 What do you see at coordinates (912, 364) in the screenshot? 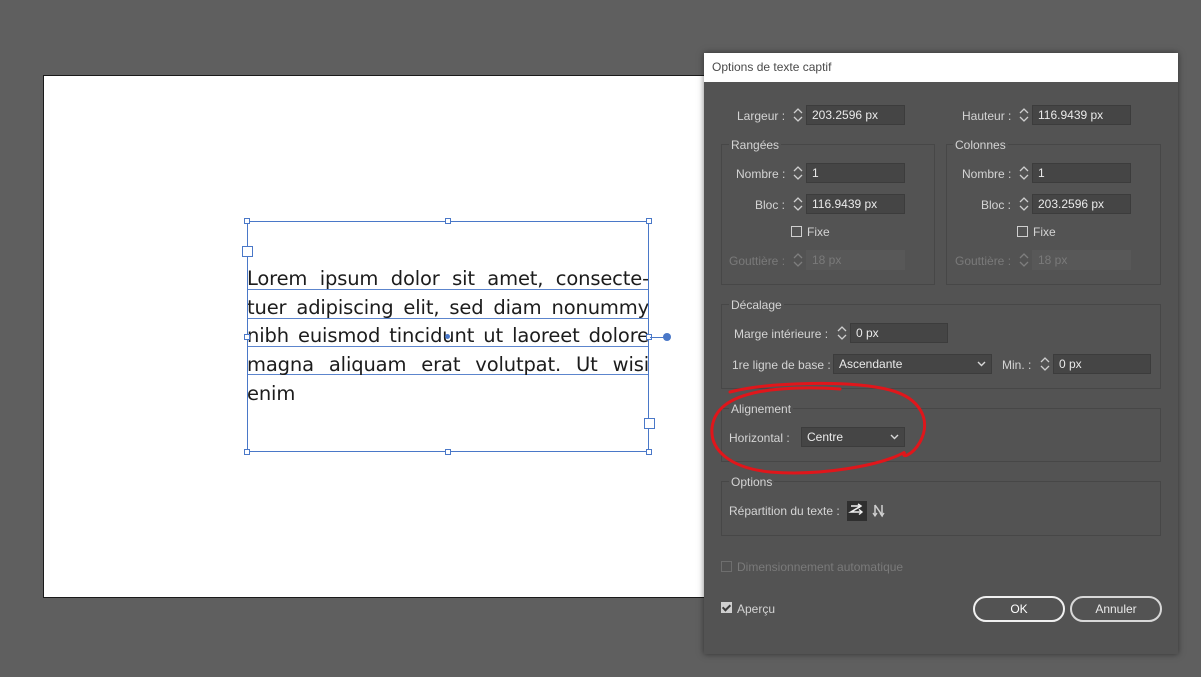
I see `first-baseline-select: Ascendante` at bounding box center [912, 364].